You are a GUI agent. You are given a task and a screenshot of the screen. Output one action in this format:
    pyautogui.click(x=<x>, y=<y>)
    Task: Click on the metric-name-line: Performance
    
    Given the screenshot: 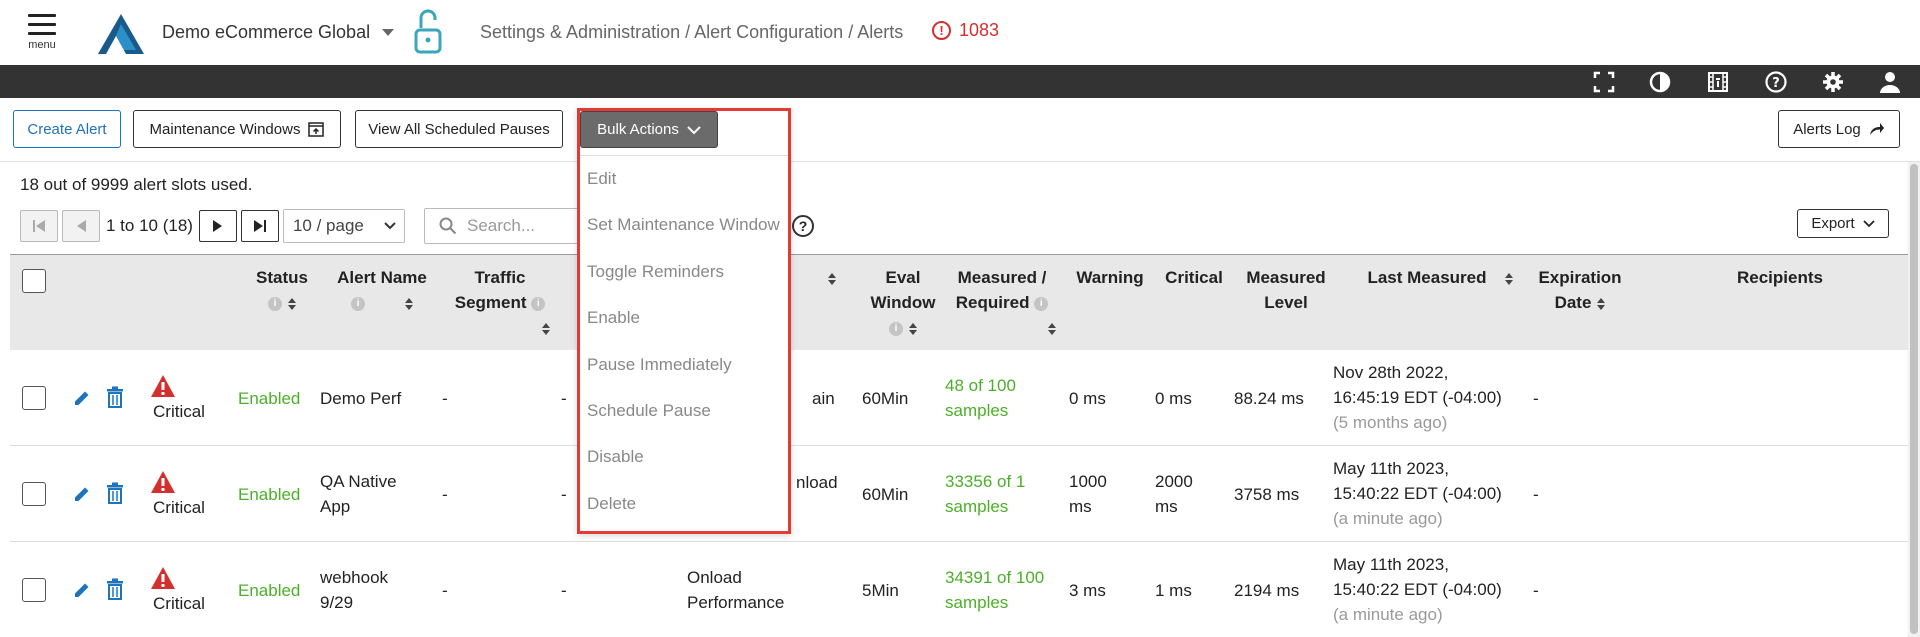 What is the action you would take?
    pyautogui.click(x=736, y=602)
    